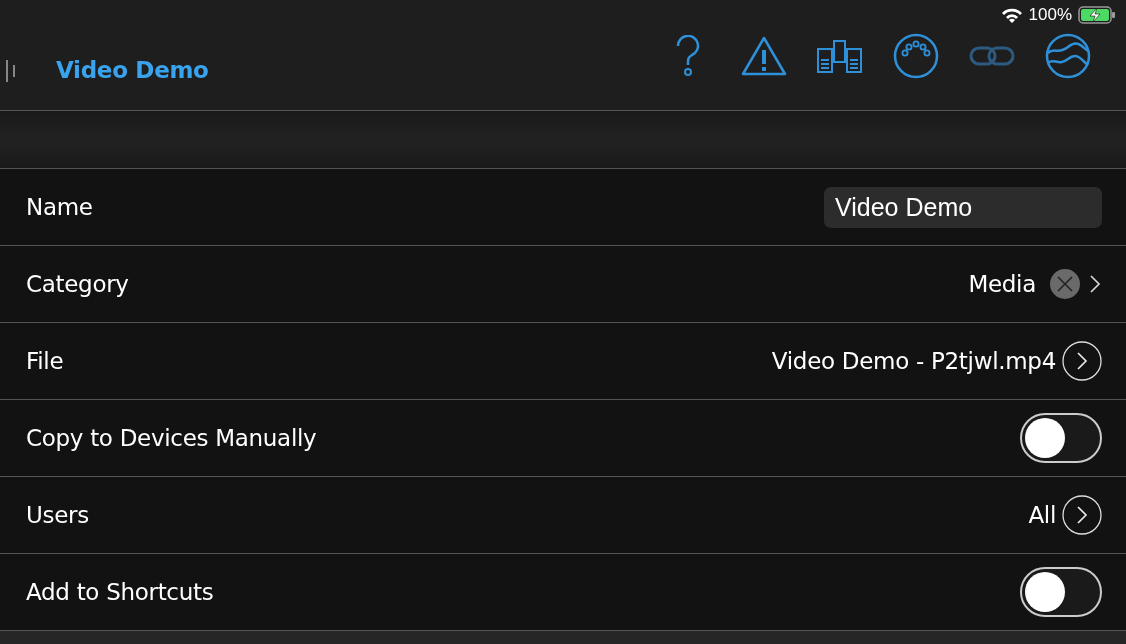  I want to click on row-value: Video Demo - P2tjwl.mp4, so click(913, 361).